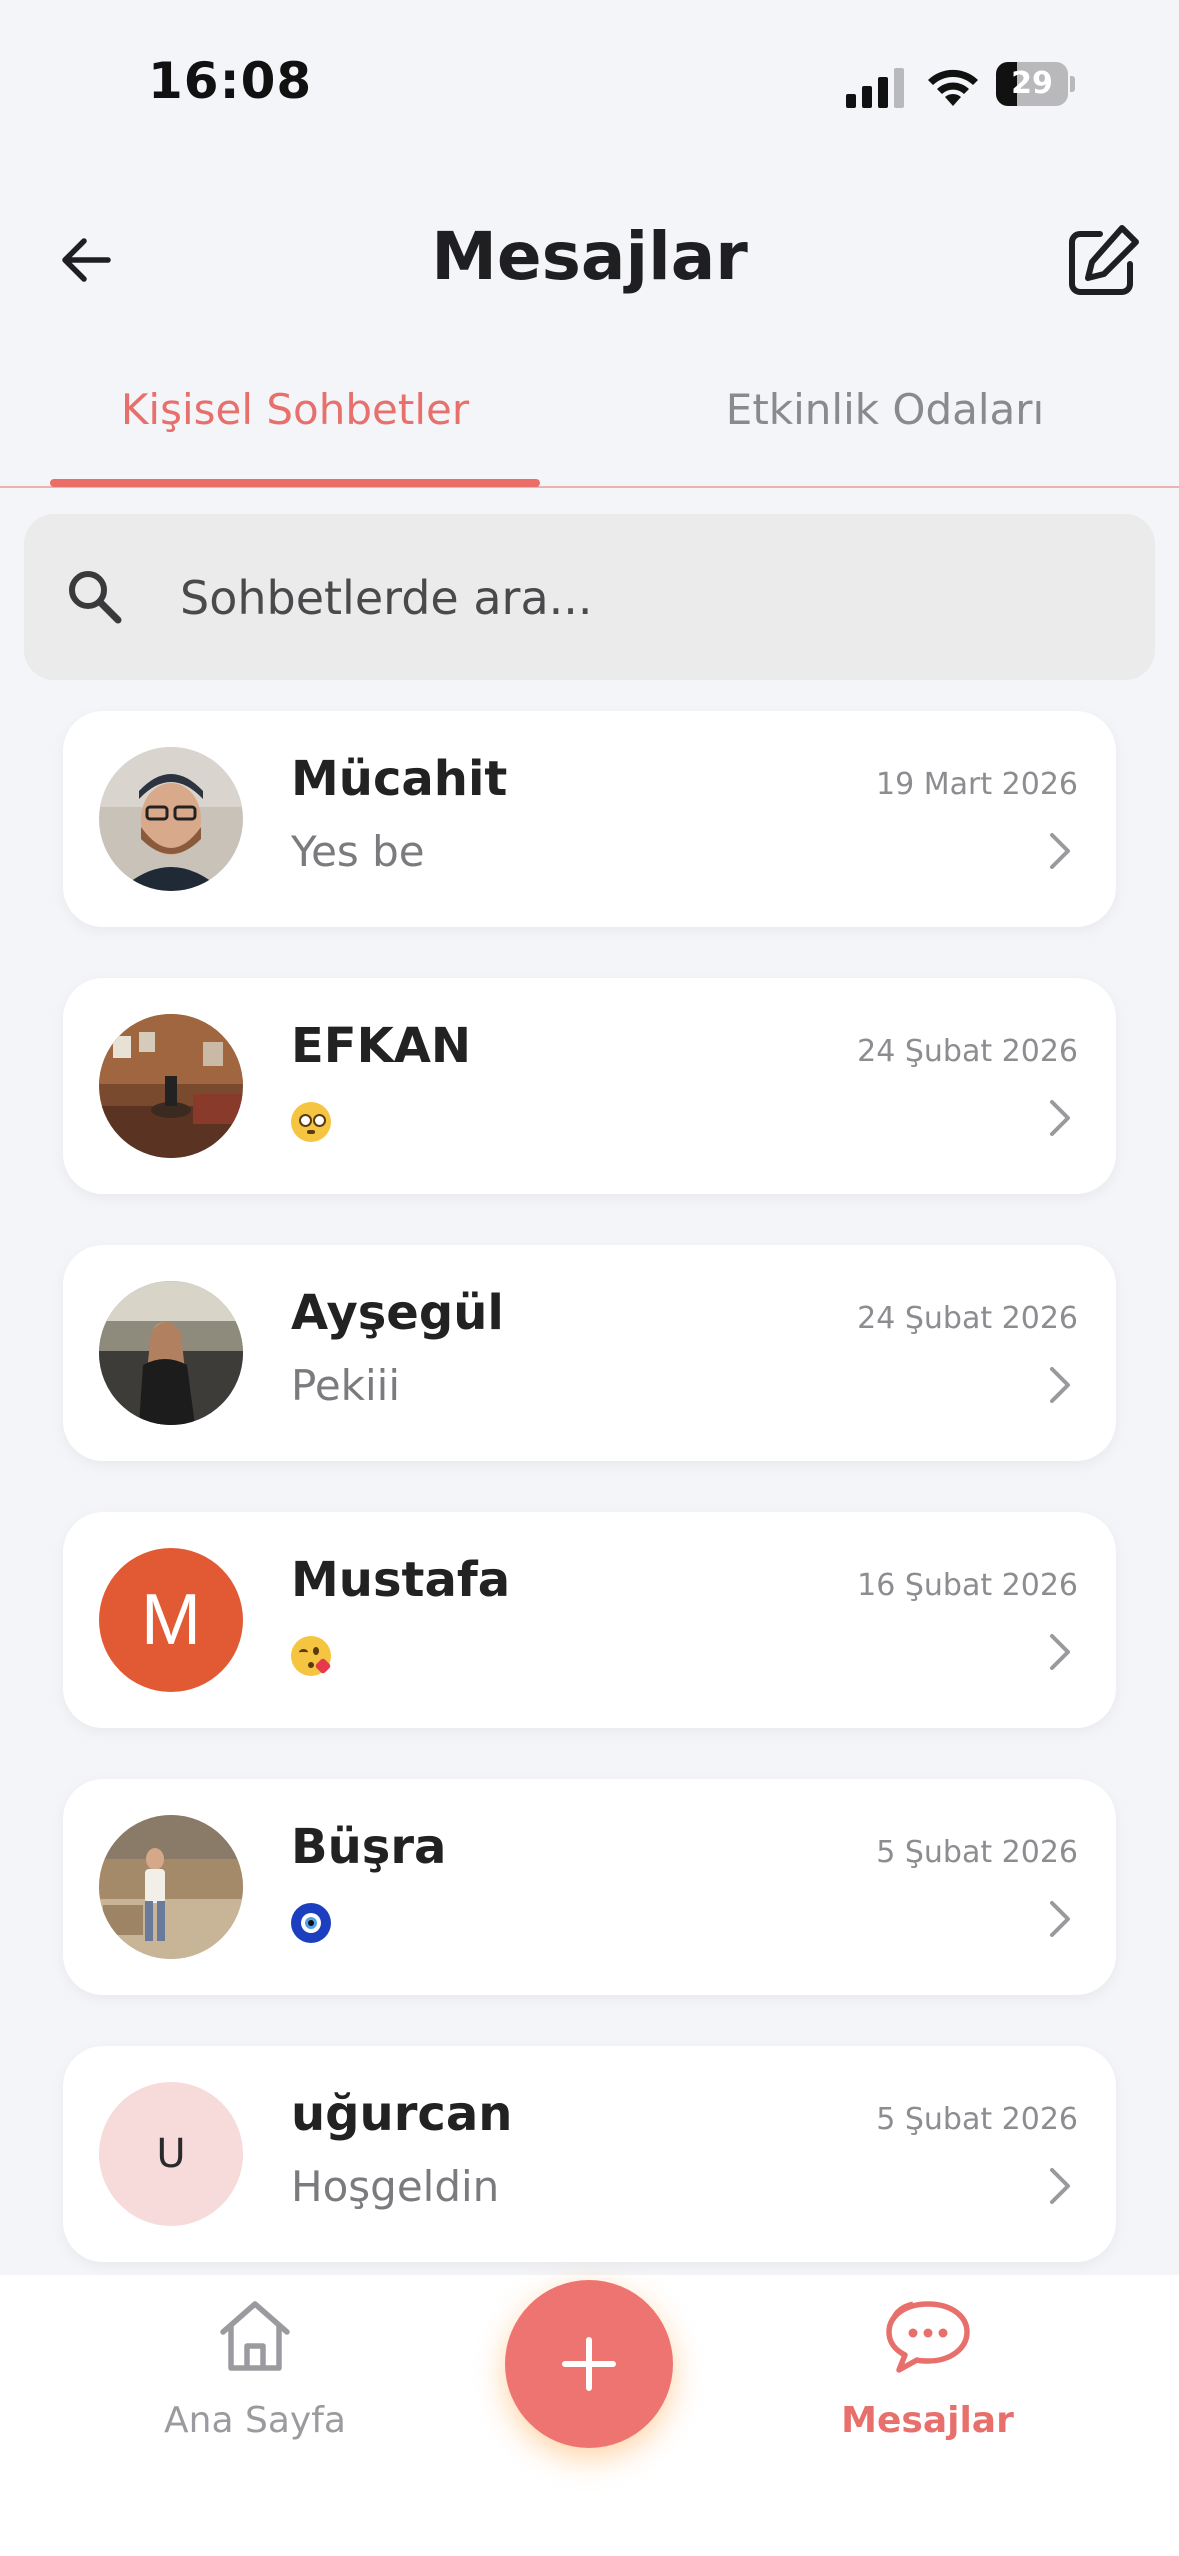 The width and height of the screenshot is (1179, 2556). Describe the element at coordinates (401, 1580) in the screenshot. I see `chat-name: Mustafa` at that location.